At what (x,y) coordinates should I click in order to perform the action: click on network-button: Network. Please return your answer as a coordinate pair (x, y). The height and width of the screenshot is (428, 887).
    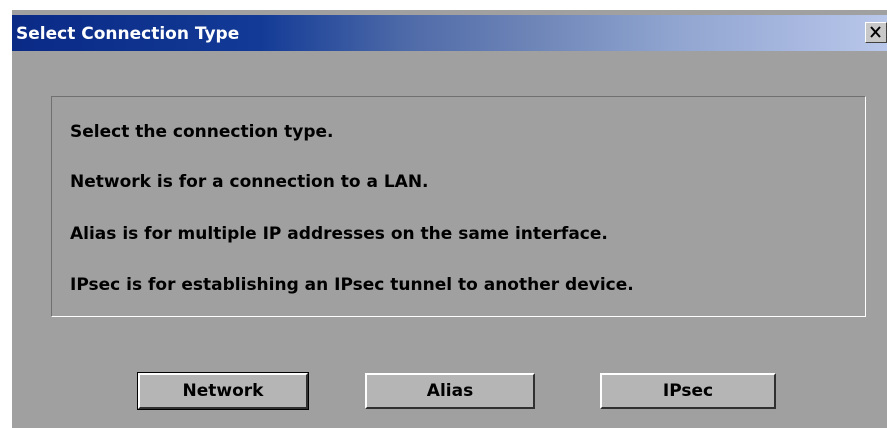
    Looking at the image, I should click on (223, 391).